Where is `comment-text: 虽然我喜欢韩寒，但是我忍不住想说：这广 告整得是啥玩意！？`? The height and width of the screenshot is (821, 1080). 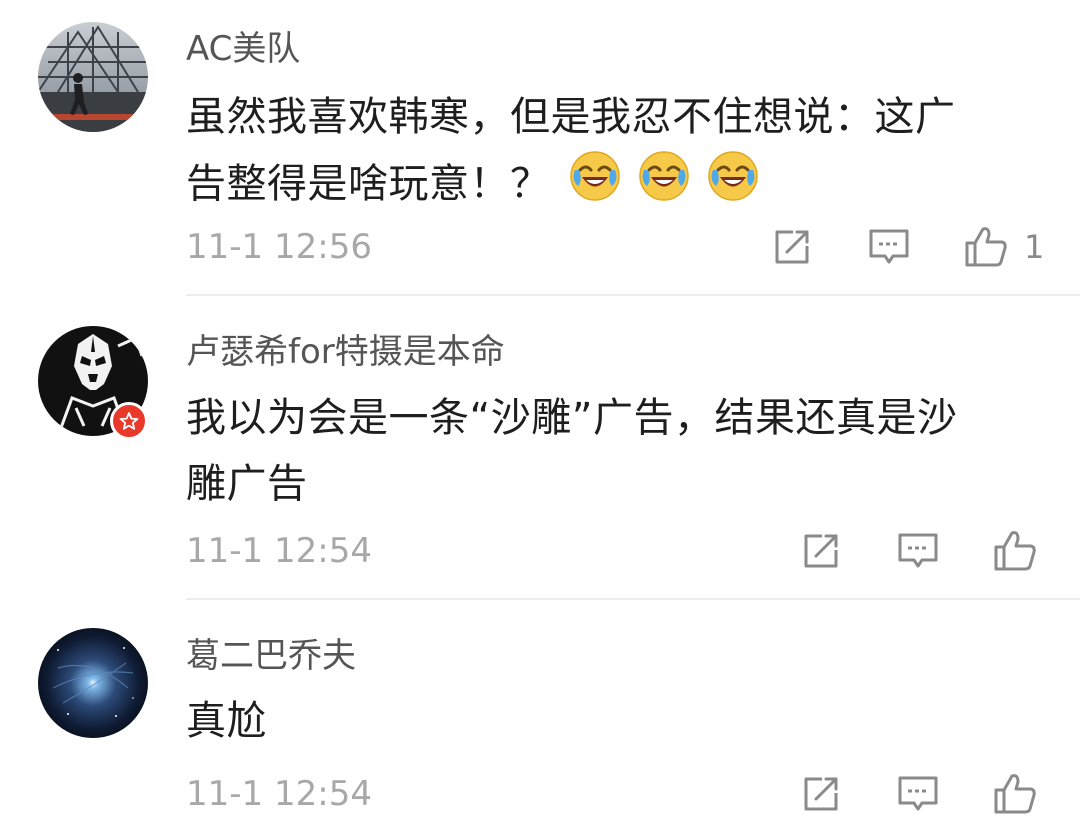 comment-text: 虽然我喜欢韩寒，但是我忍不住想说：这广 告整得是啥玩意！？ is located at coordinates (616, 153).